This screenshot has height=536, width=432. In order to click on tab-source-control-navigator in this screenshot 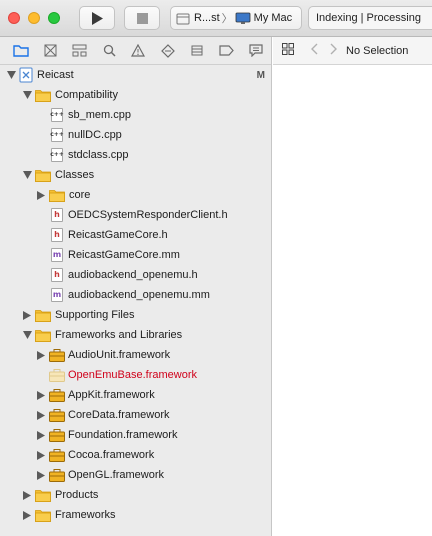, I will do `click(49, 51)`.